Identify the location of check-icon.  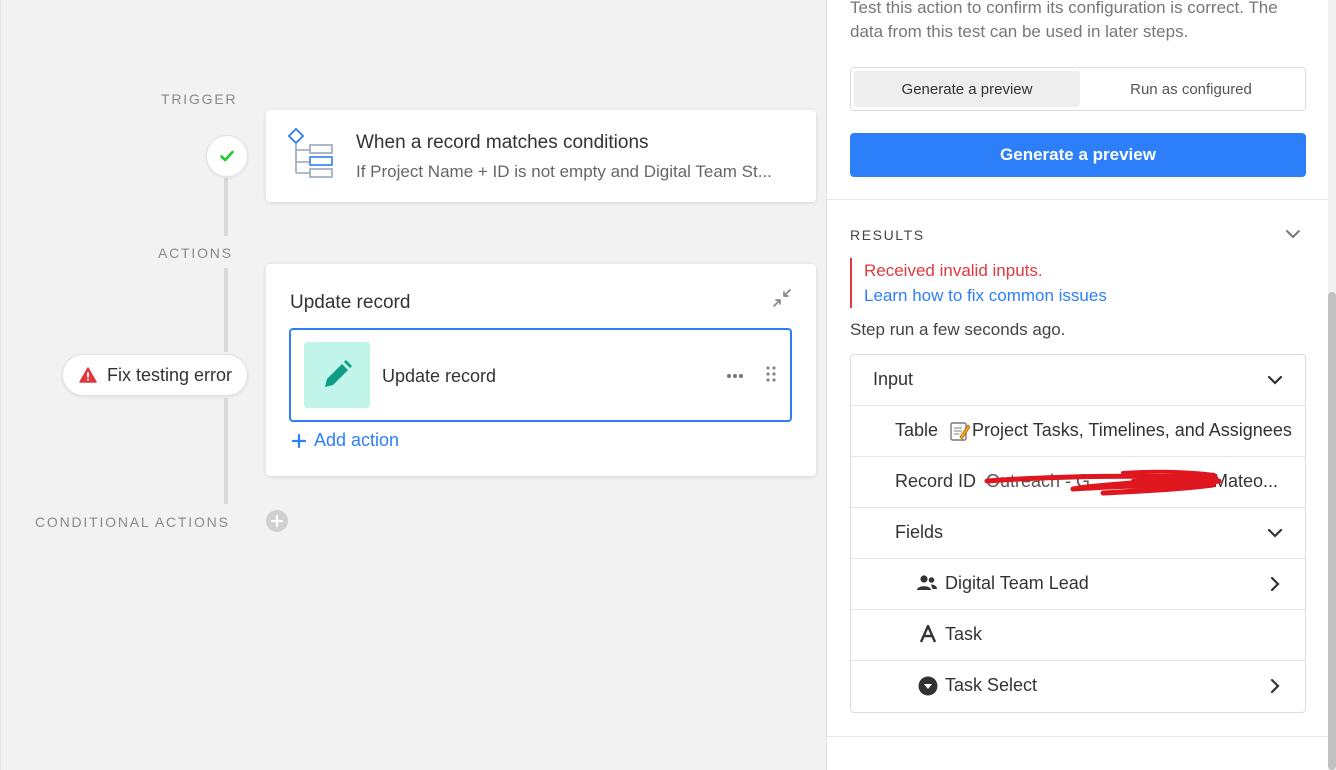
(227, 156).